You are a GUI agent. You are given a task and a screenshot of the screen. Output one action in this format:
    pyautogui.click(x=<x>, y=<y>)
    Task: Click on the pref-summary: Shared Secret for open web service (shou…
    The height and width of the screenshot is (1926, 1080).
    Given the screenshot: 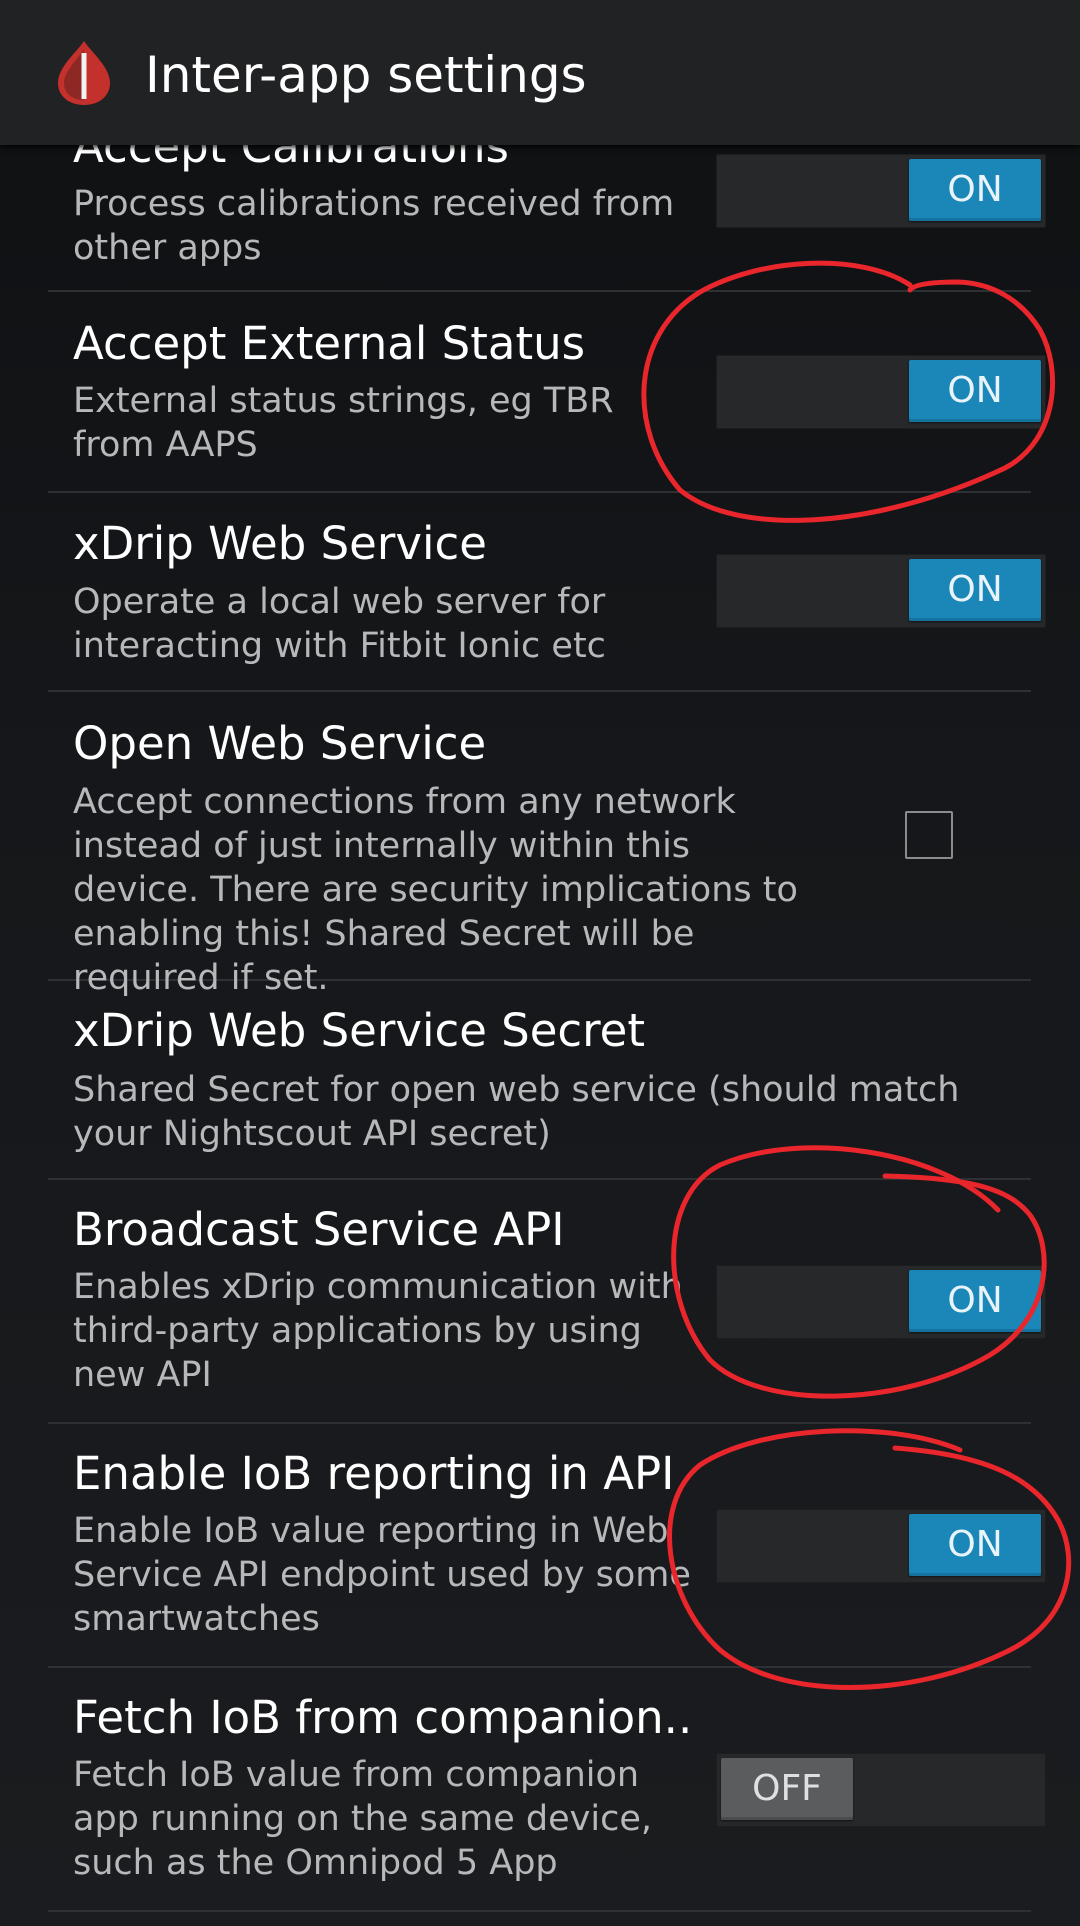 What is the action you would take?
    pyautogui.click(x=516, y=1112)
    